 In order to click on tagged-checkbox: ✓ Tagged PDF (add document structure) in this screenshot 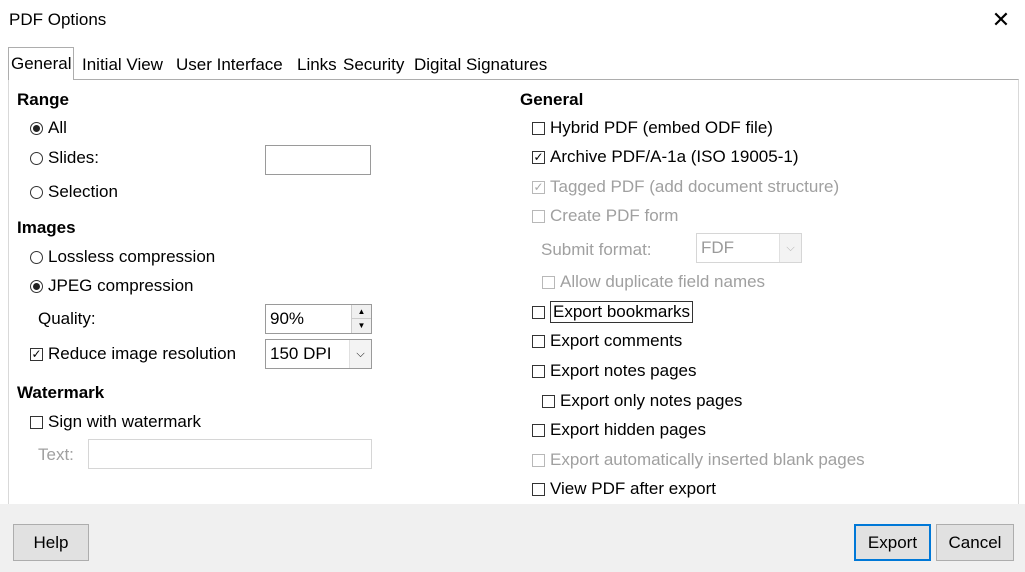, I will do `click(685, 187)`.